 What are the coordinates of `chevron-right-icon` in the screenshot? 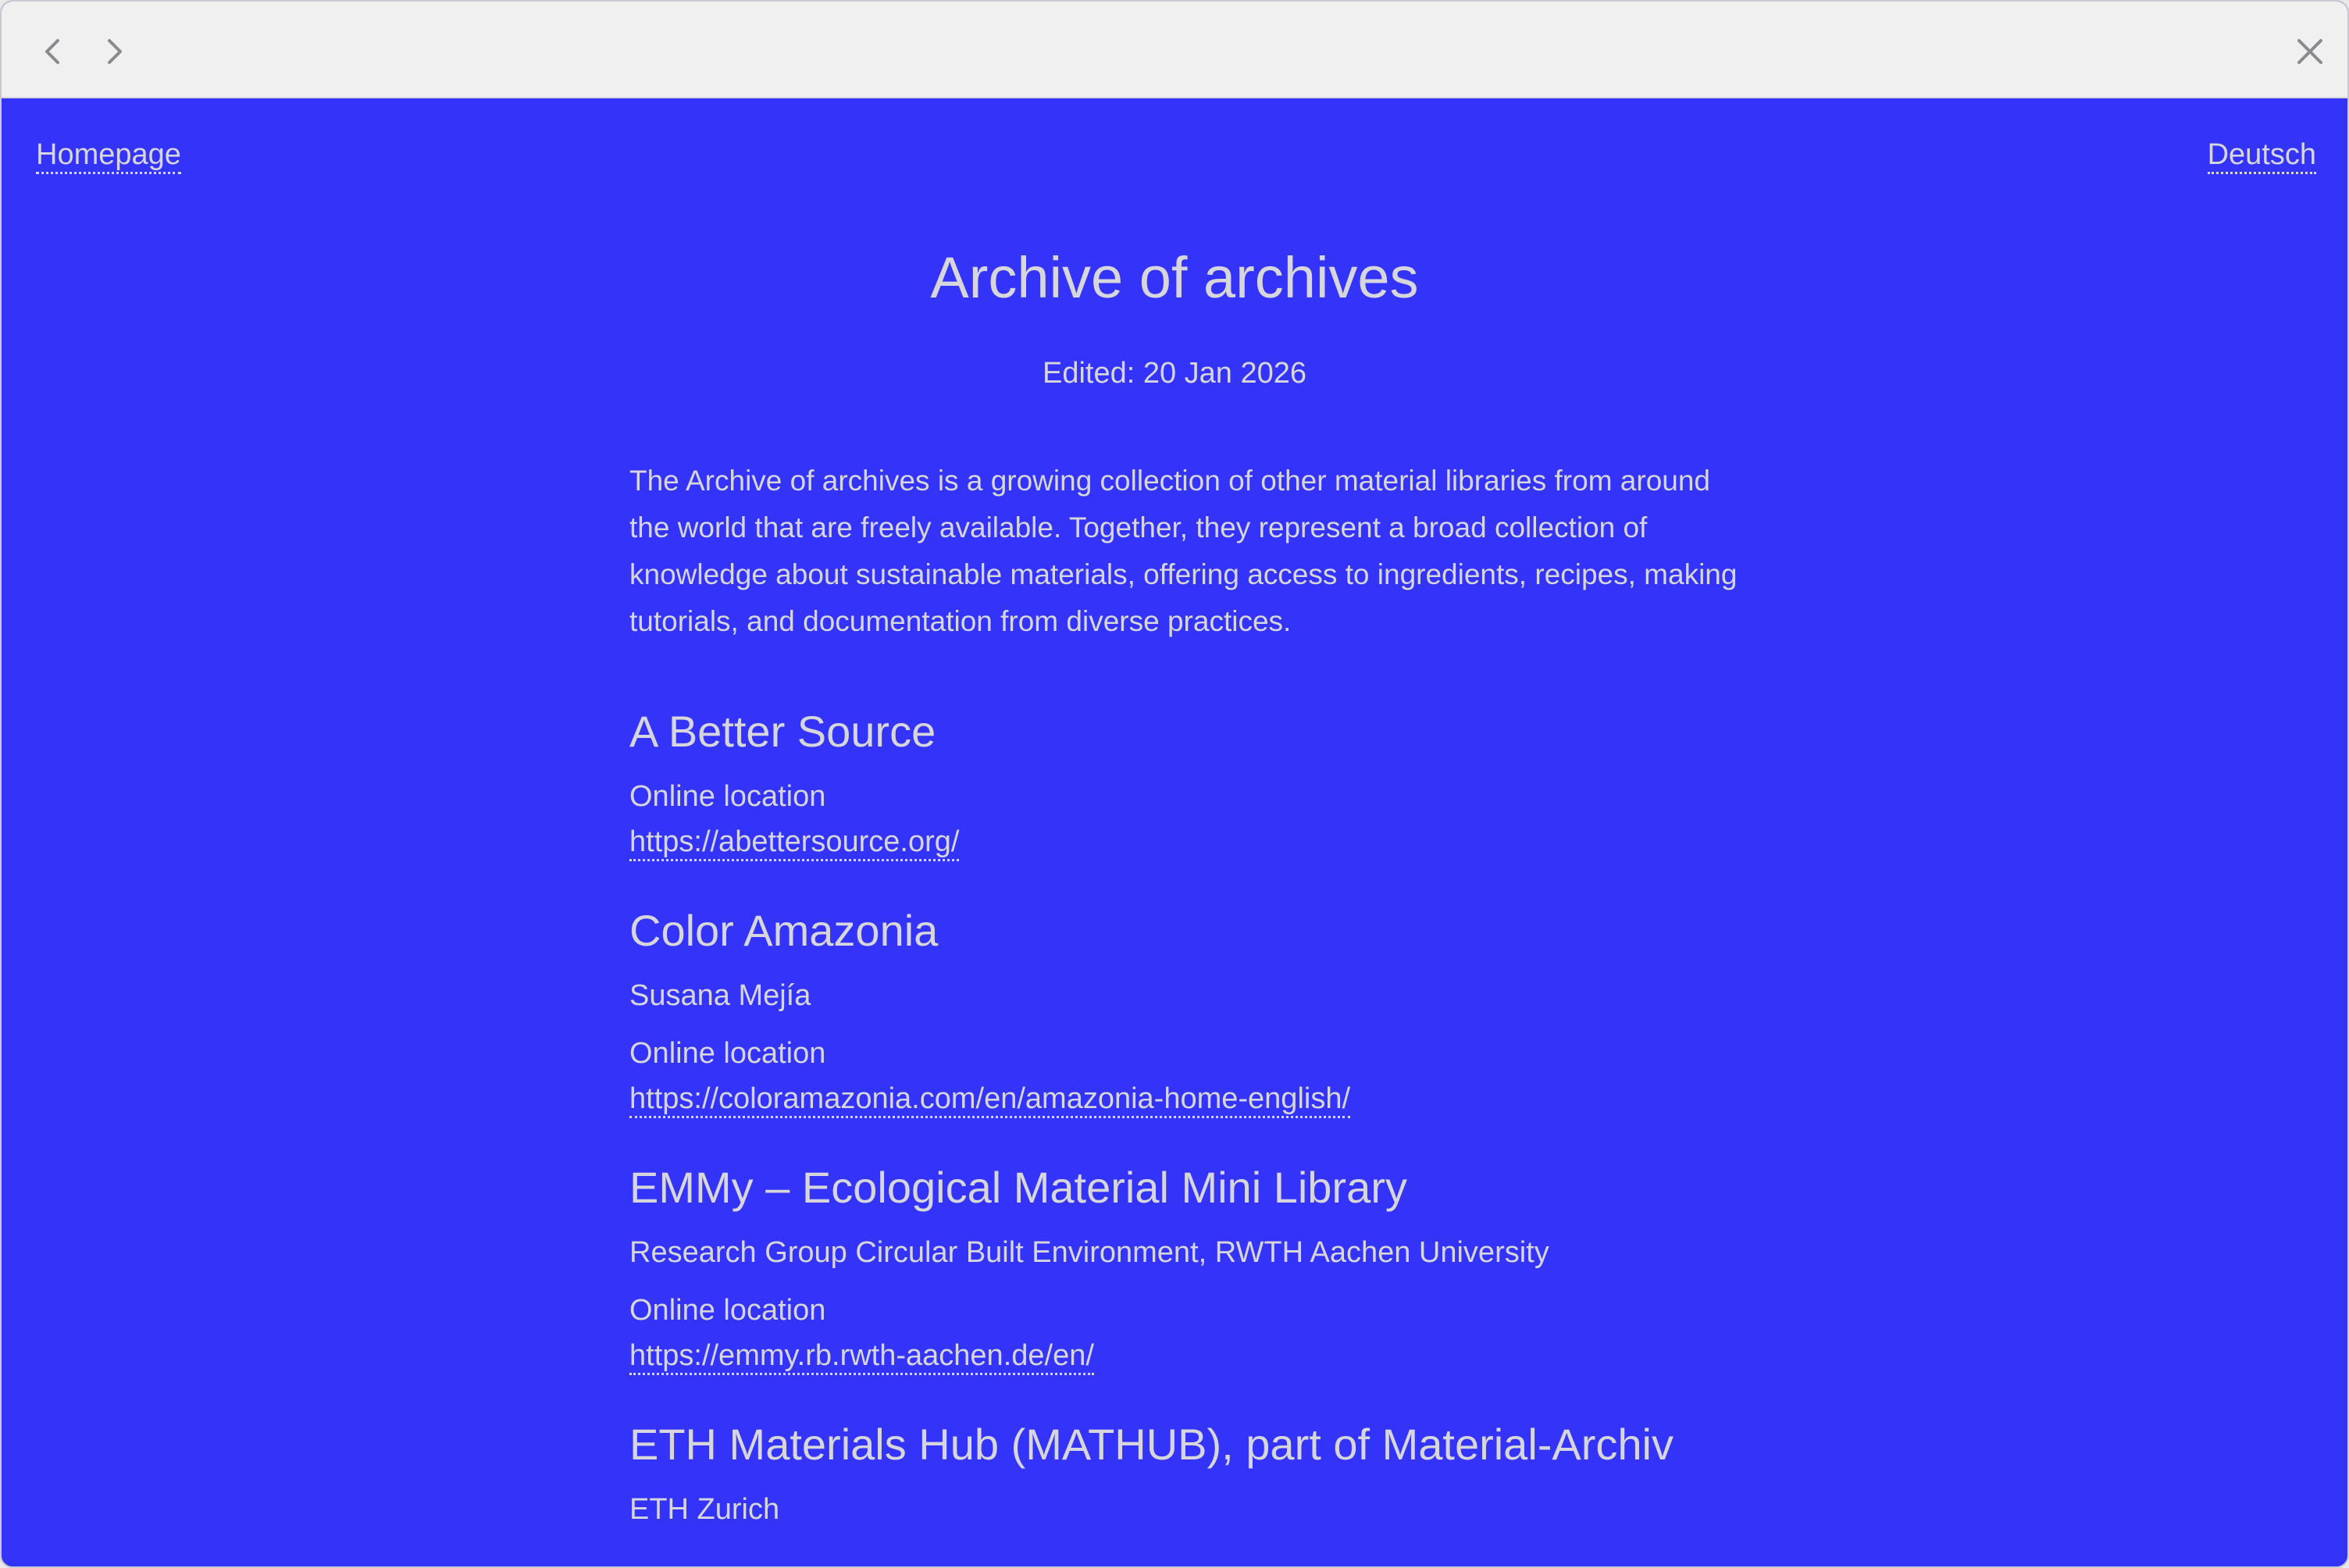 It's located at (115, 51).